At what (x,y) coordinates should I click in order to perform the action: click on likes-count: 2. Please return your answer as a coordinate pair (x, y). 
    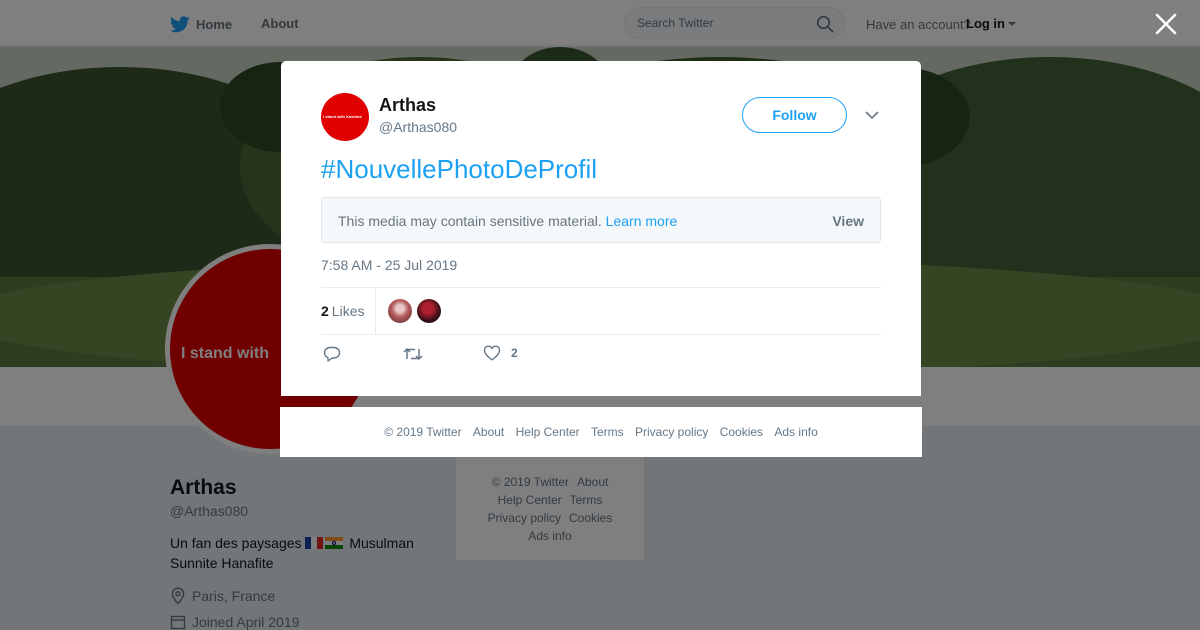
    Looking at the image, I should click on (325, 311).